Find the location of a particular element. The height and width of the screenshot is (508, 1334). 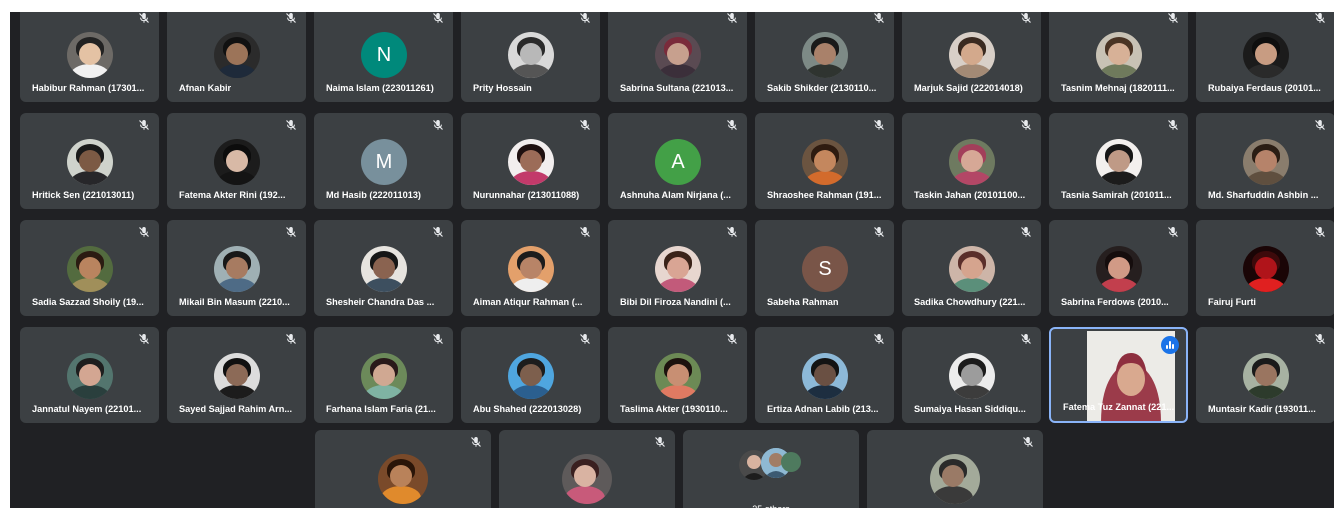

participant-tile: Abu Shahed (222013028) is located at coordinates (530, 375).